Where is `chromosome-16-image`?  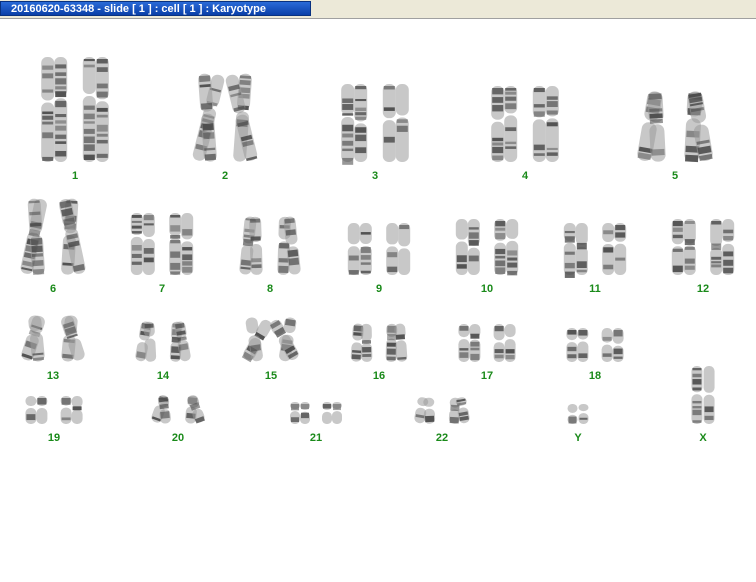 chromosome-16-image is located at coordinates (379, 342).